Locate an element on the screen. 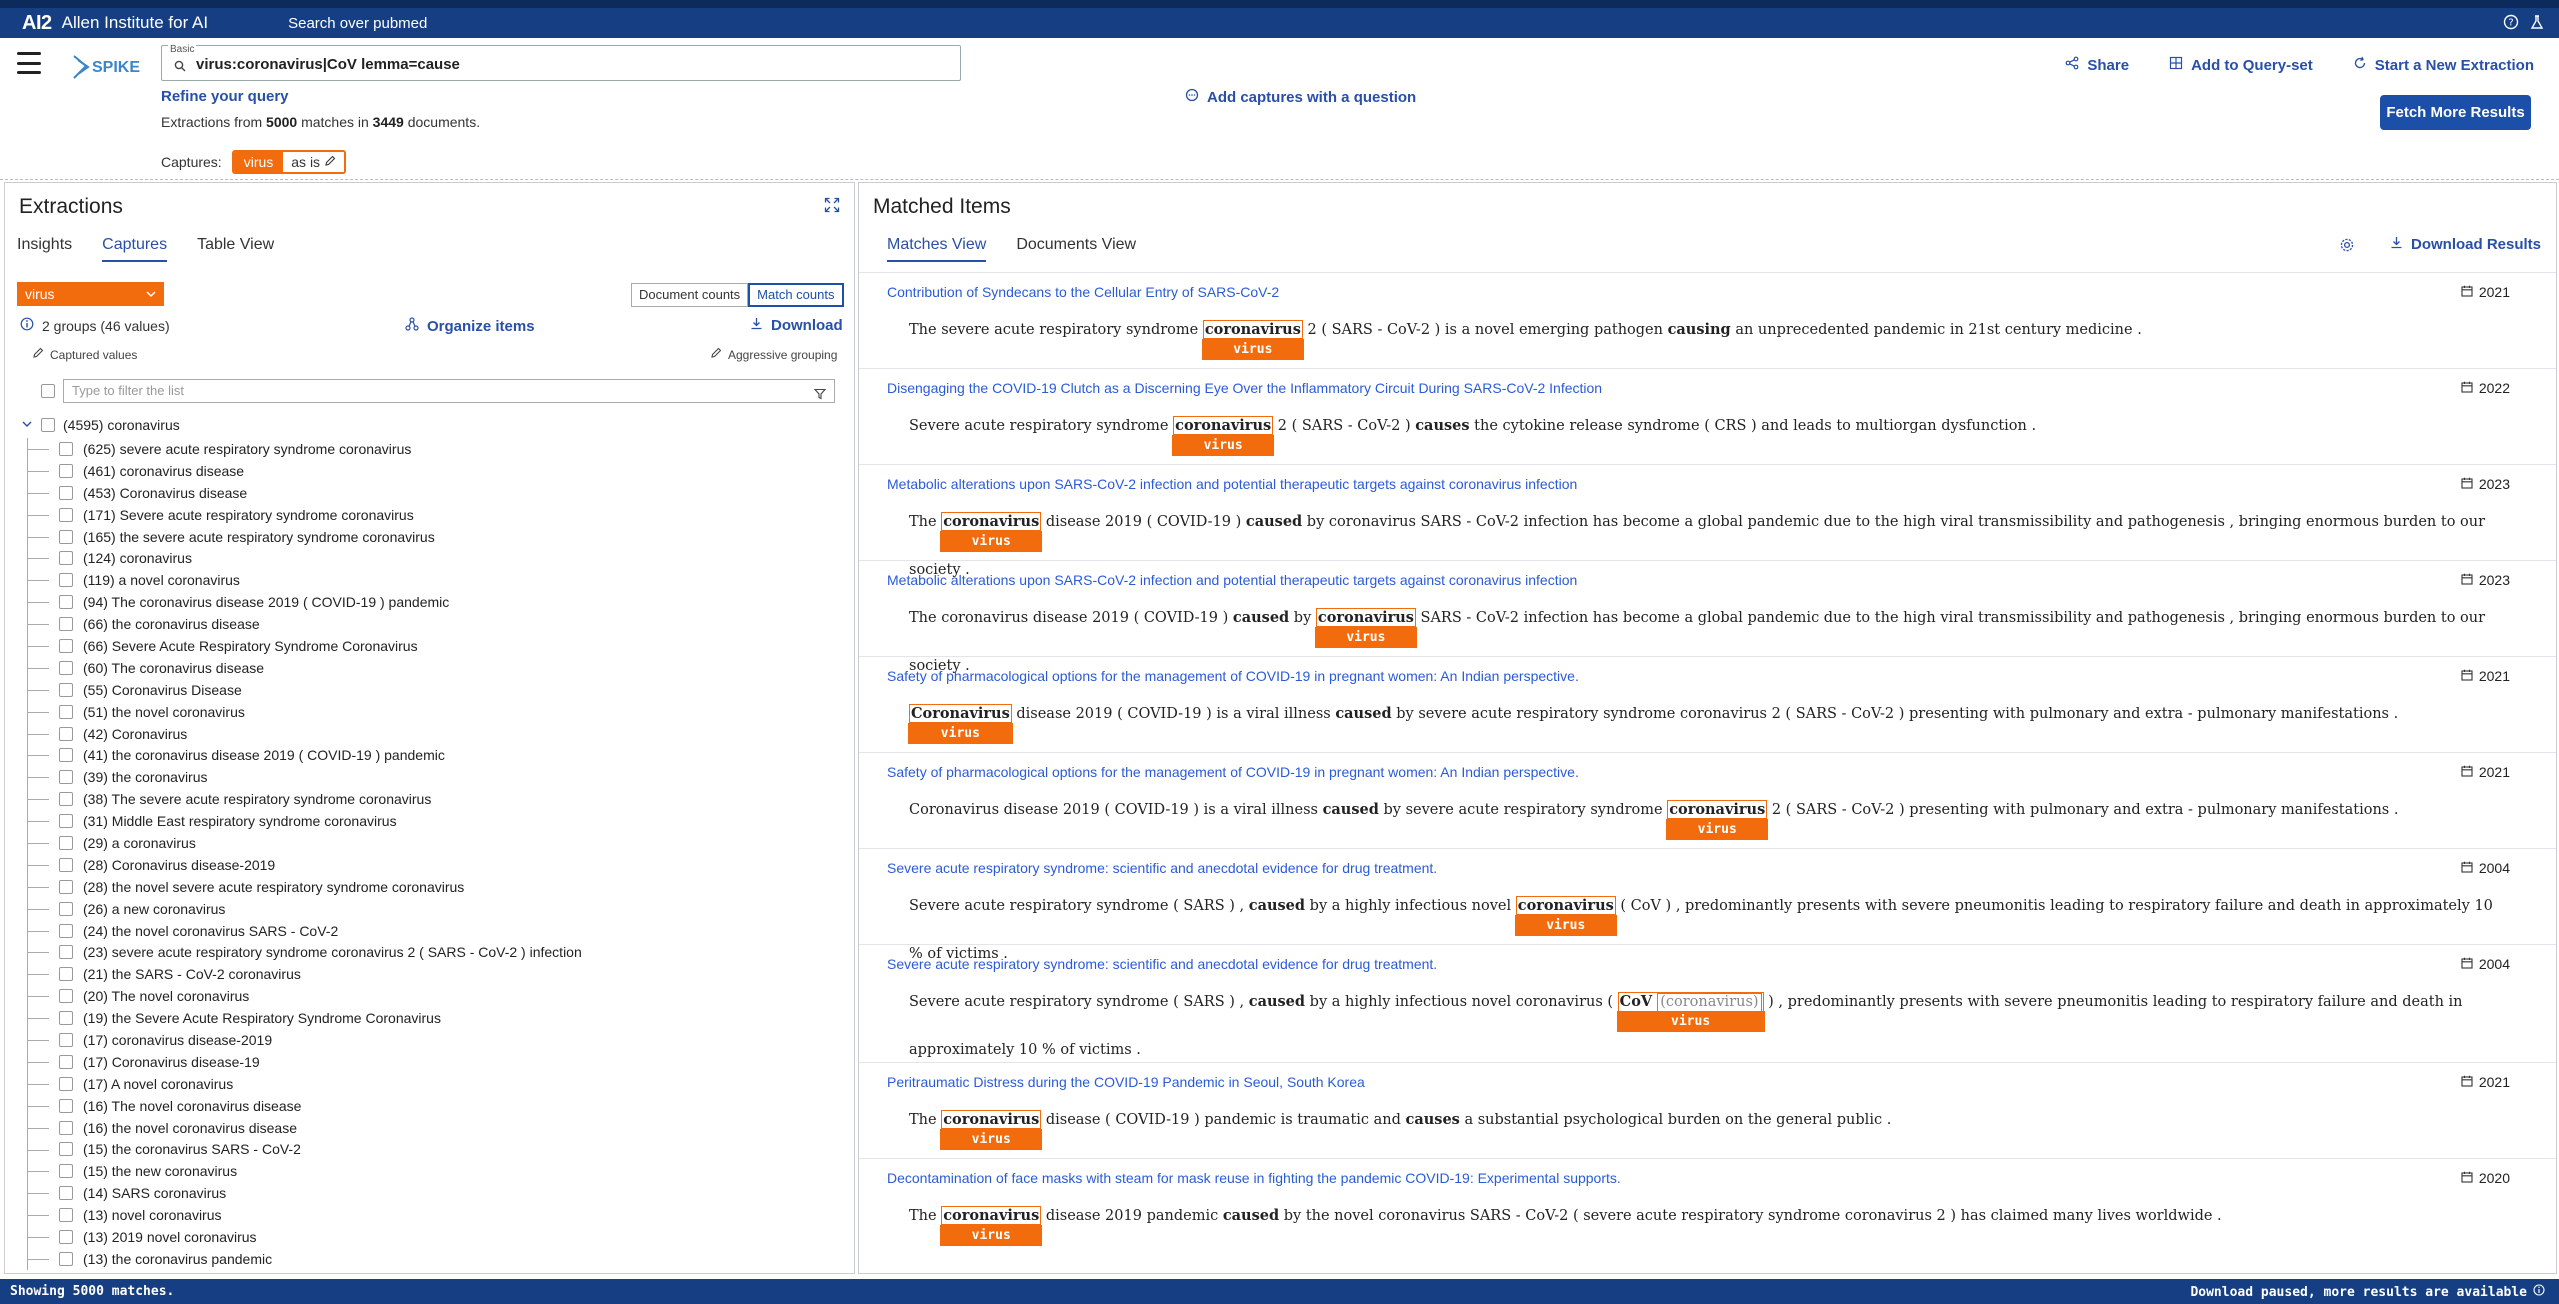 Image resolution: width=2559 pixels, height=1304 pixels. tab-matches-view: Matches View is located at coordinates (937, 249).